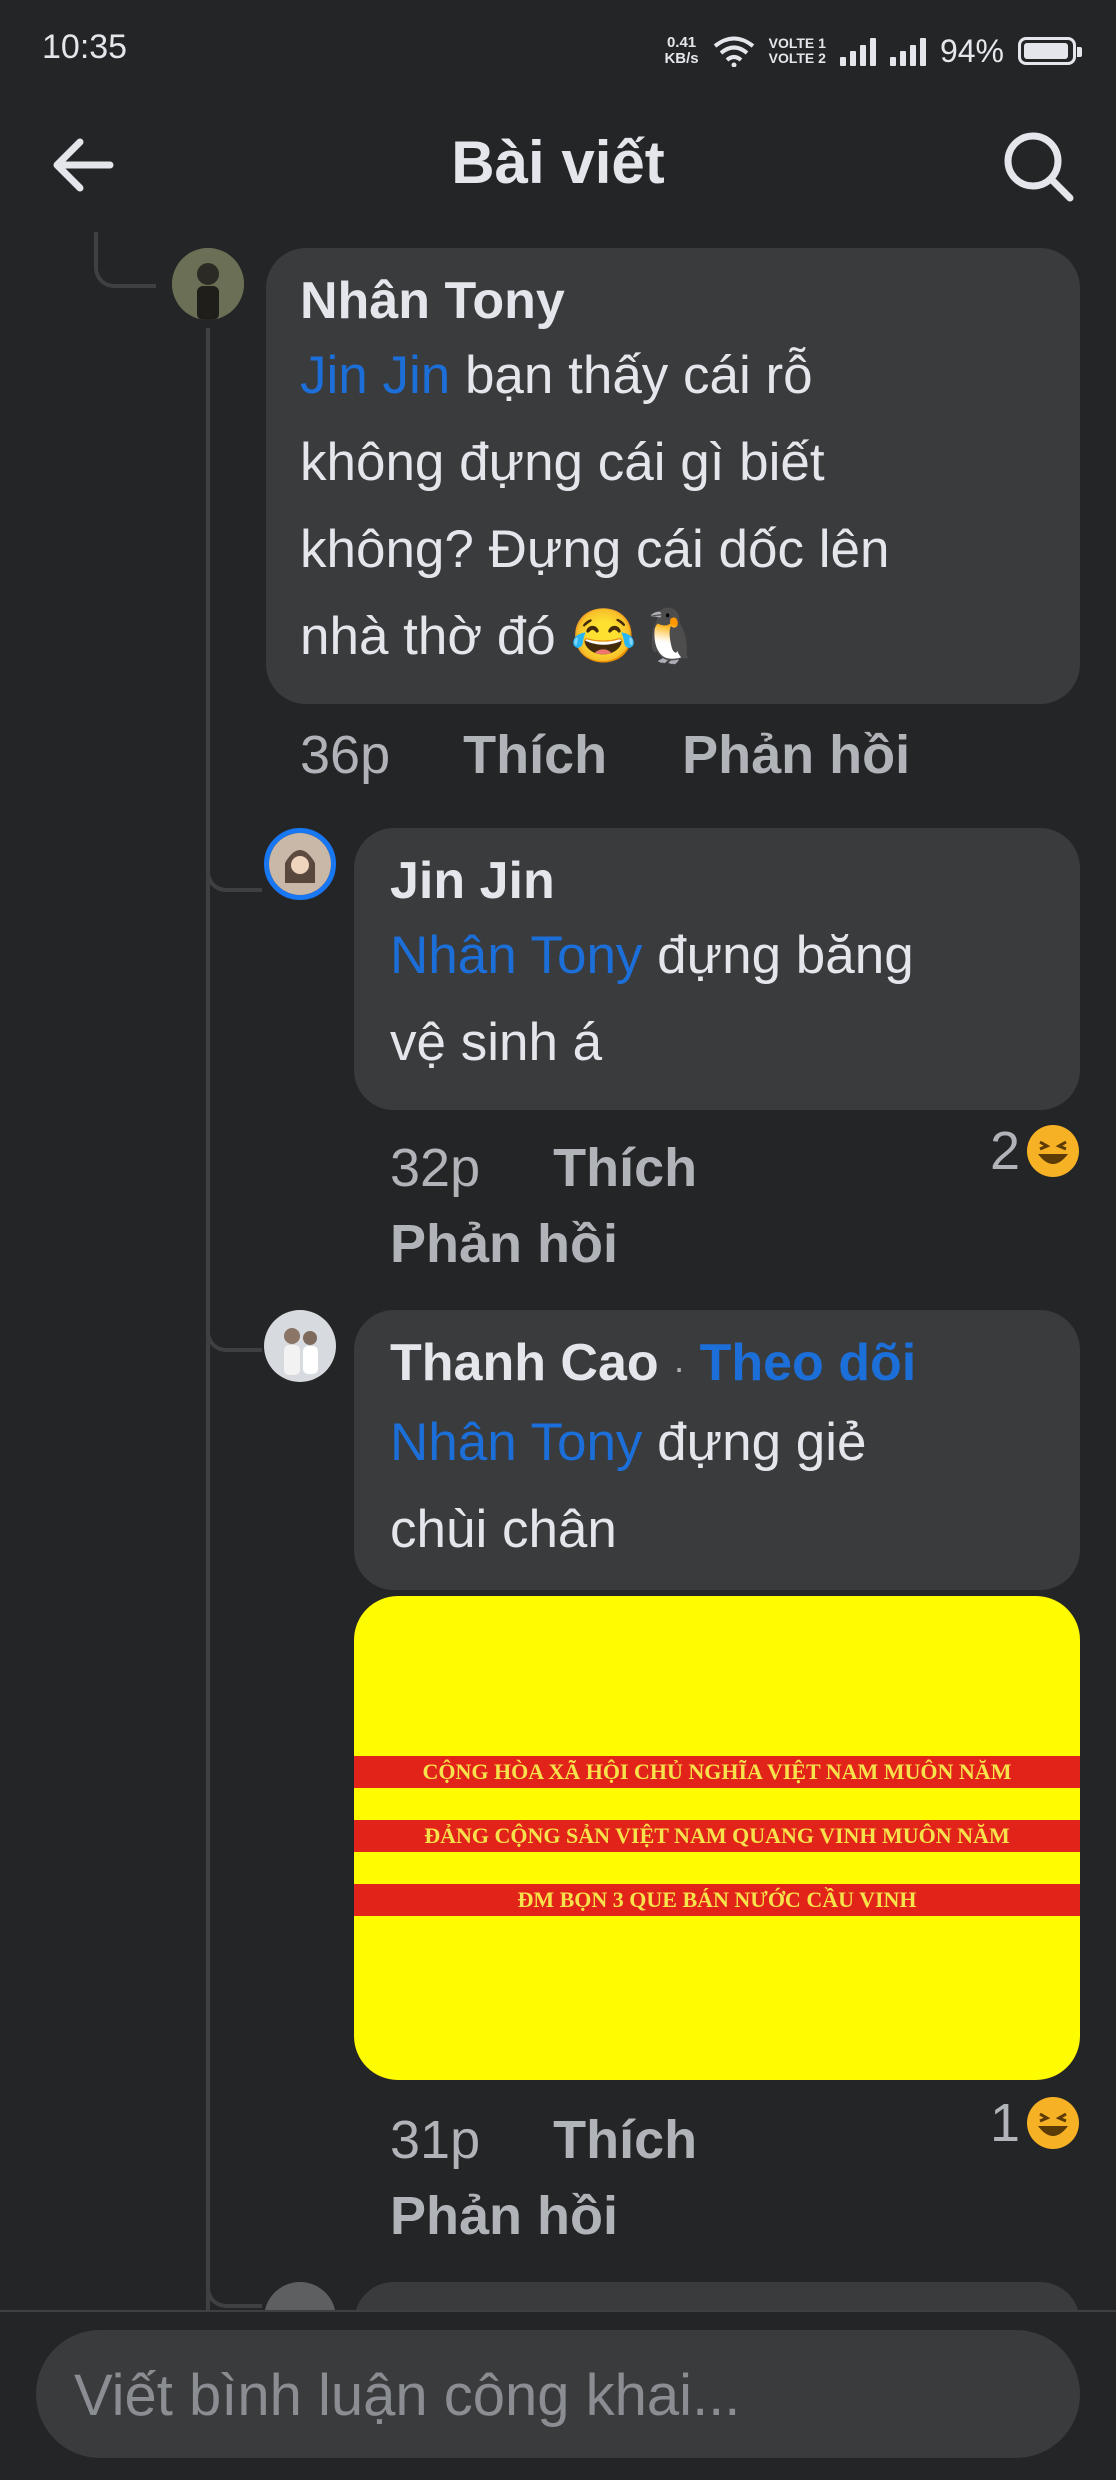  What do you see at coordinates (971, 50) in the screenshot?
I see `battery-percent: 94%` at bounding box center [971, 50].